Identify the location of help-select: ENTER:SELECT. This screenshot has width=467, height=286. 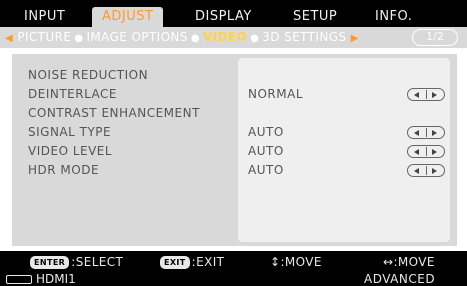
(76, 262).